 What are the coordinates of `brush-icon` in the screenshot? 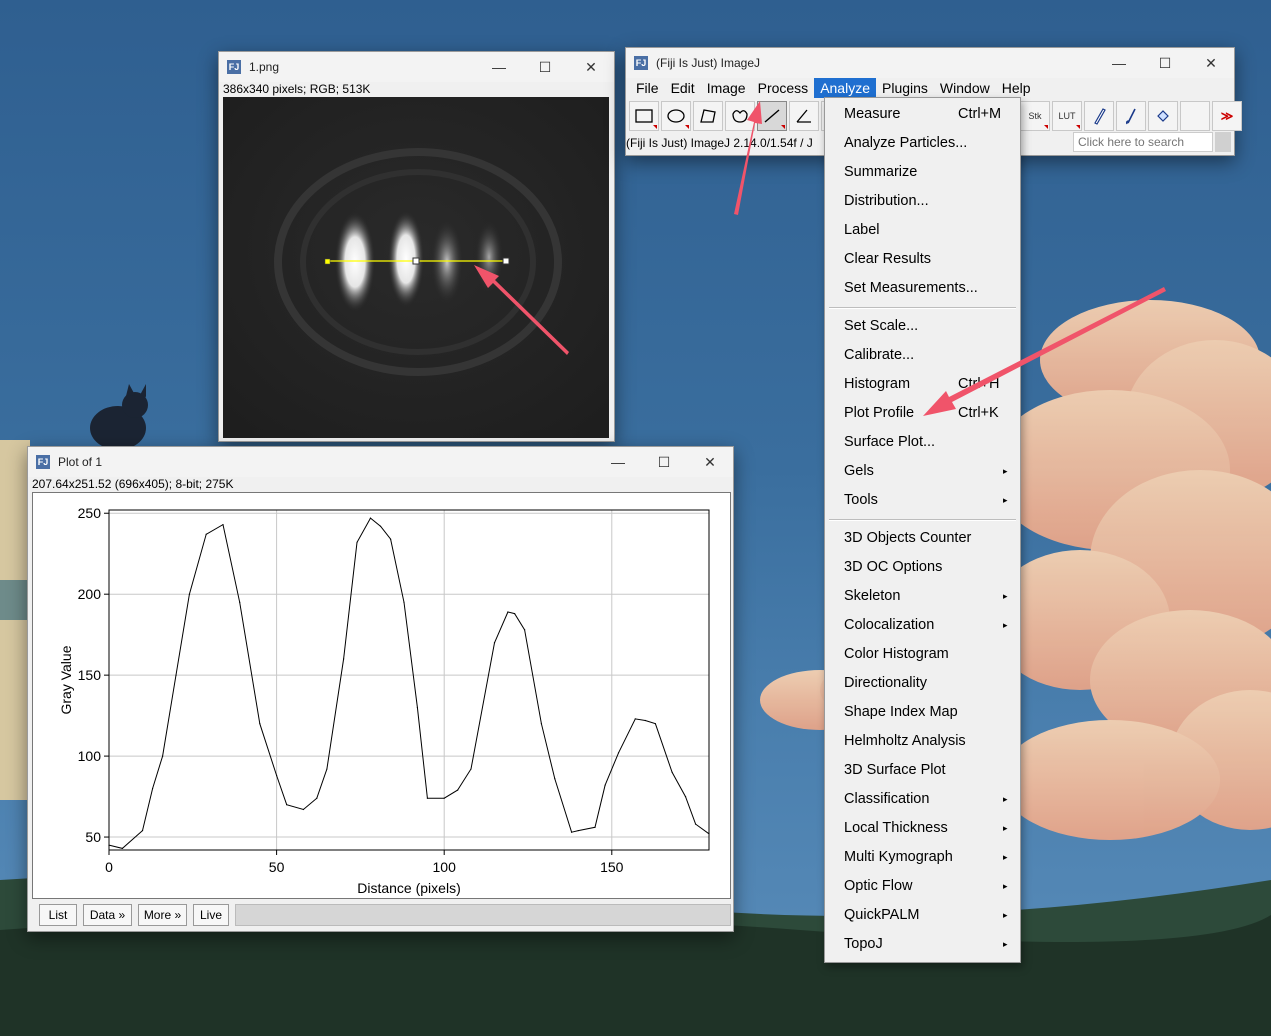 It's located at (1131, 116).